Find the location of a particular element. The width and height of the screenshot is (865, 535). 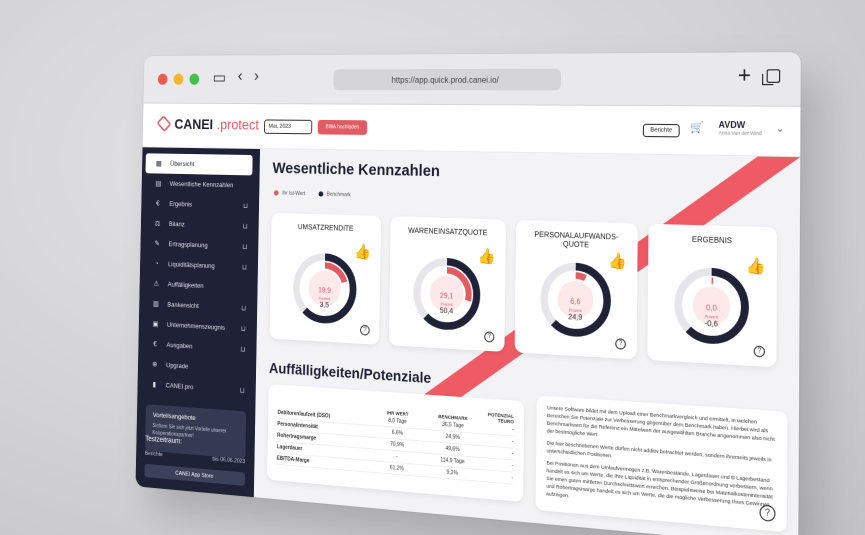

sidebar-item-label: Ertragsplanung is located at coordinates (188, 245).